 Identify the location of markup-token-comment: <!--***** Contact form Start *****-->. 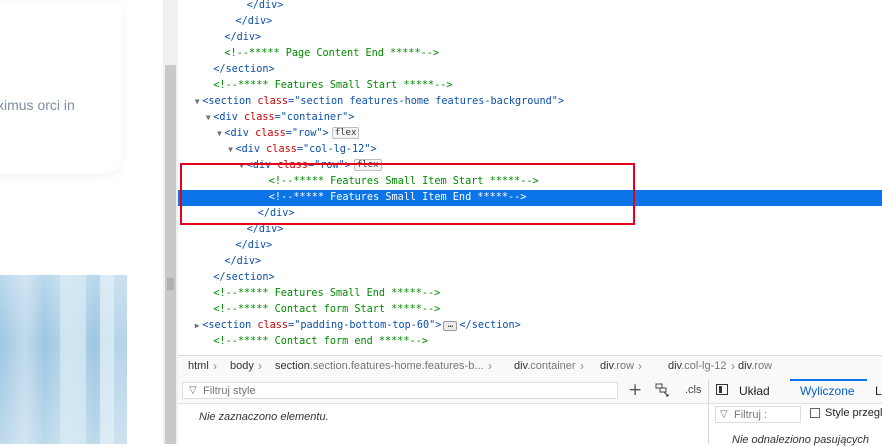
(327, 309).